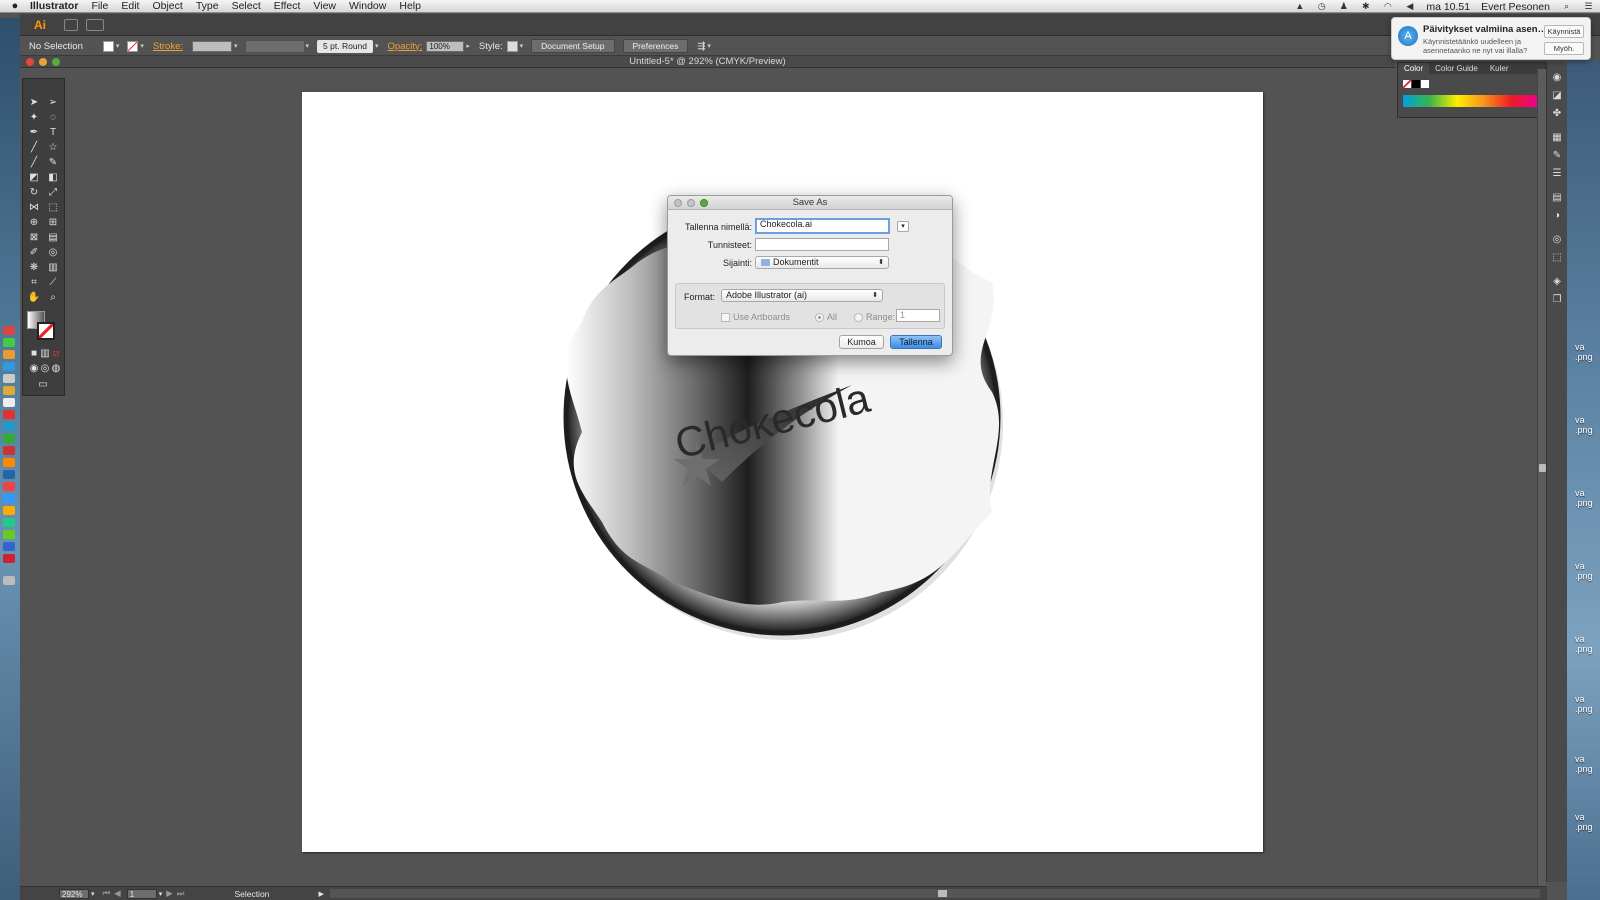  What do you see at coordinates (1407, 84) in the screenshot?
I see `none-swatch` at bounding box center [1407, 84].